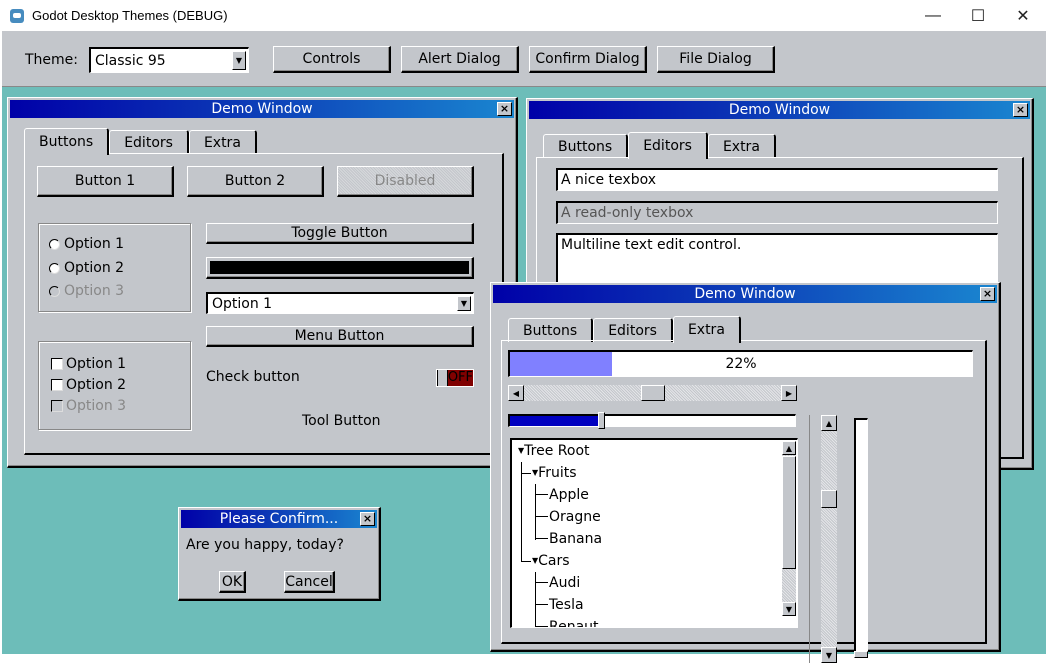 This screenshot has height=663, width=1048. What do you see at coordinates (96, 385) in the screenshot?
I see `checkbox-label: Option 2` at bounding box center [96, 385].